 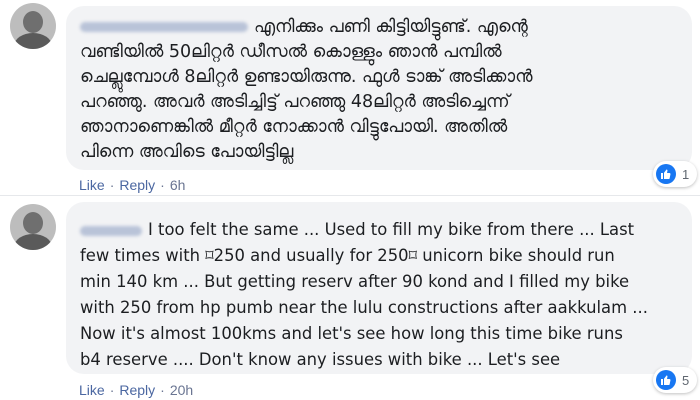 I want to click on comment-actions: Like · Reply · 20h, so click(x=136, y=390).